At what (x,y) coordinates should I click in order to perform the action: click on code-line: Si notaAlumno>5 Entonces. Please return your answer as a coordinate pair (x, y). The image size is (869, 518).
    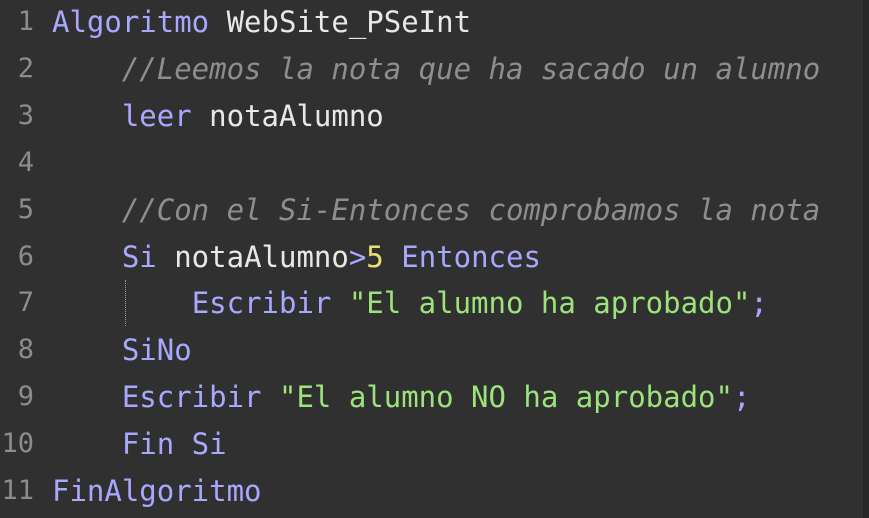
    Looking at the image, I should click on (296, 257).